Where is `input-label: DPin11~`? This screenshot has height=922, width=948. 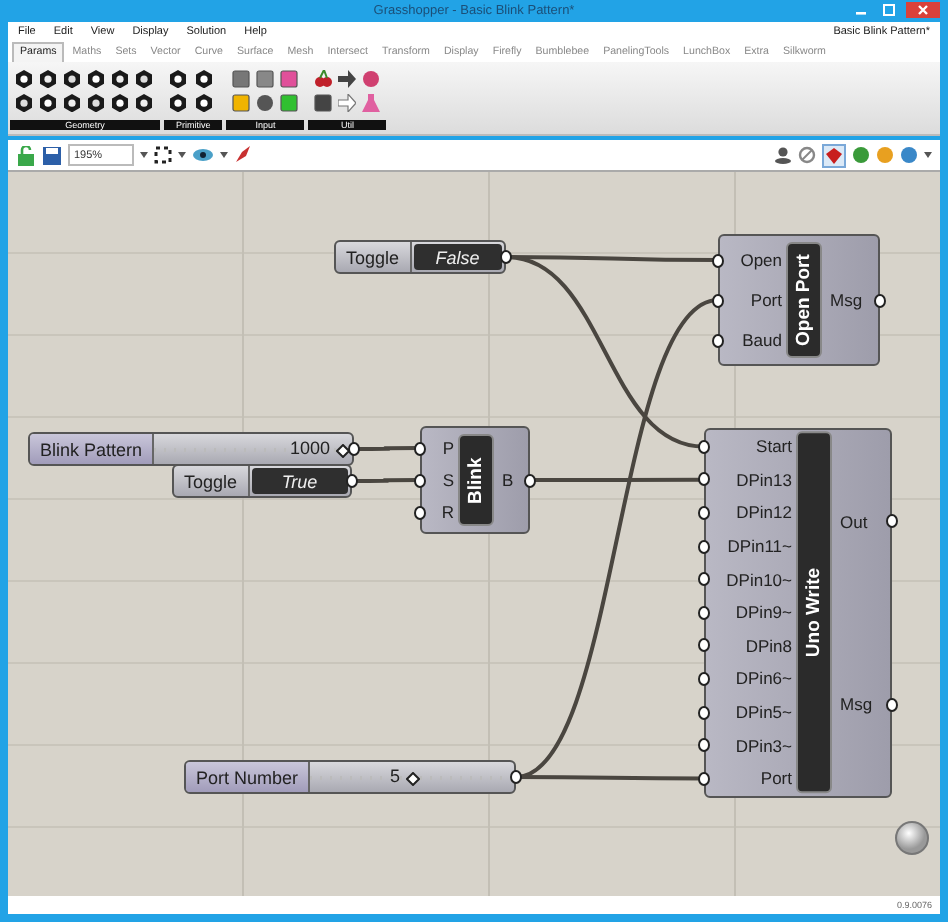
input-label: DPin11~ is located at coordinates (759, 547).